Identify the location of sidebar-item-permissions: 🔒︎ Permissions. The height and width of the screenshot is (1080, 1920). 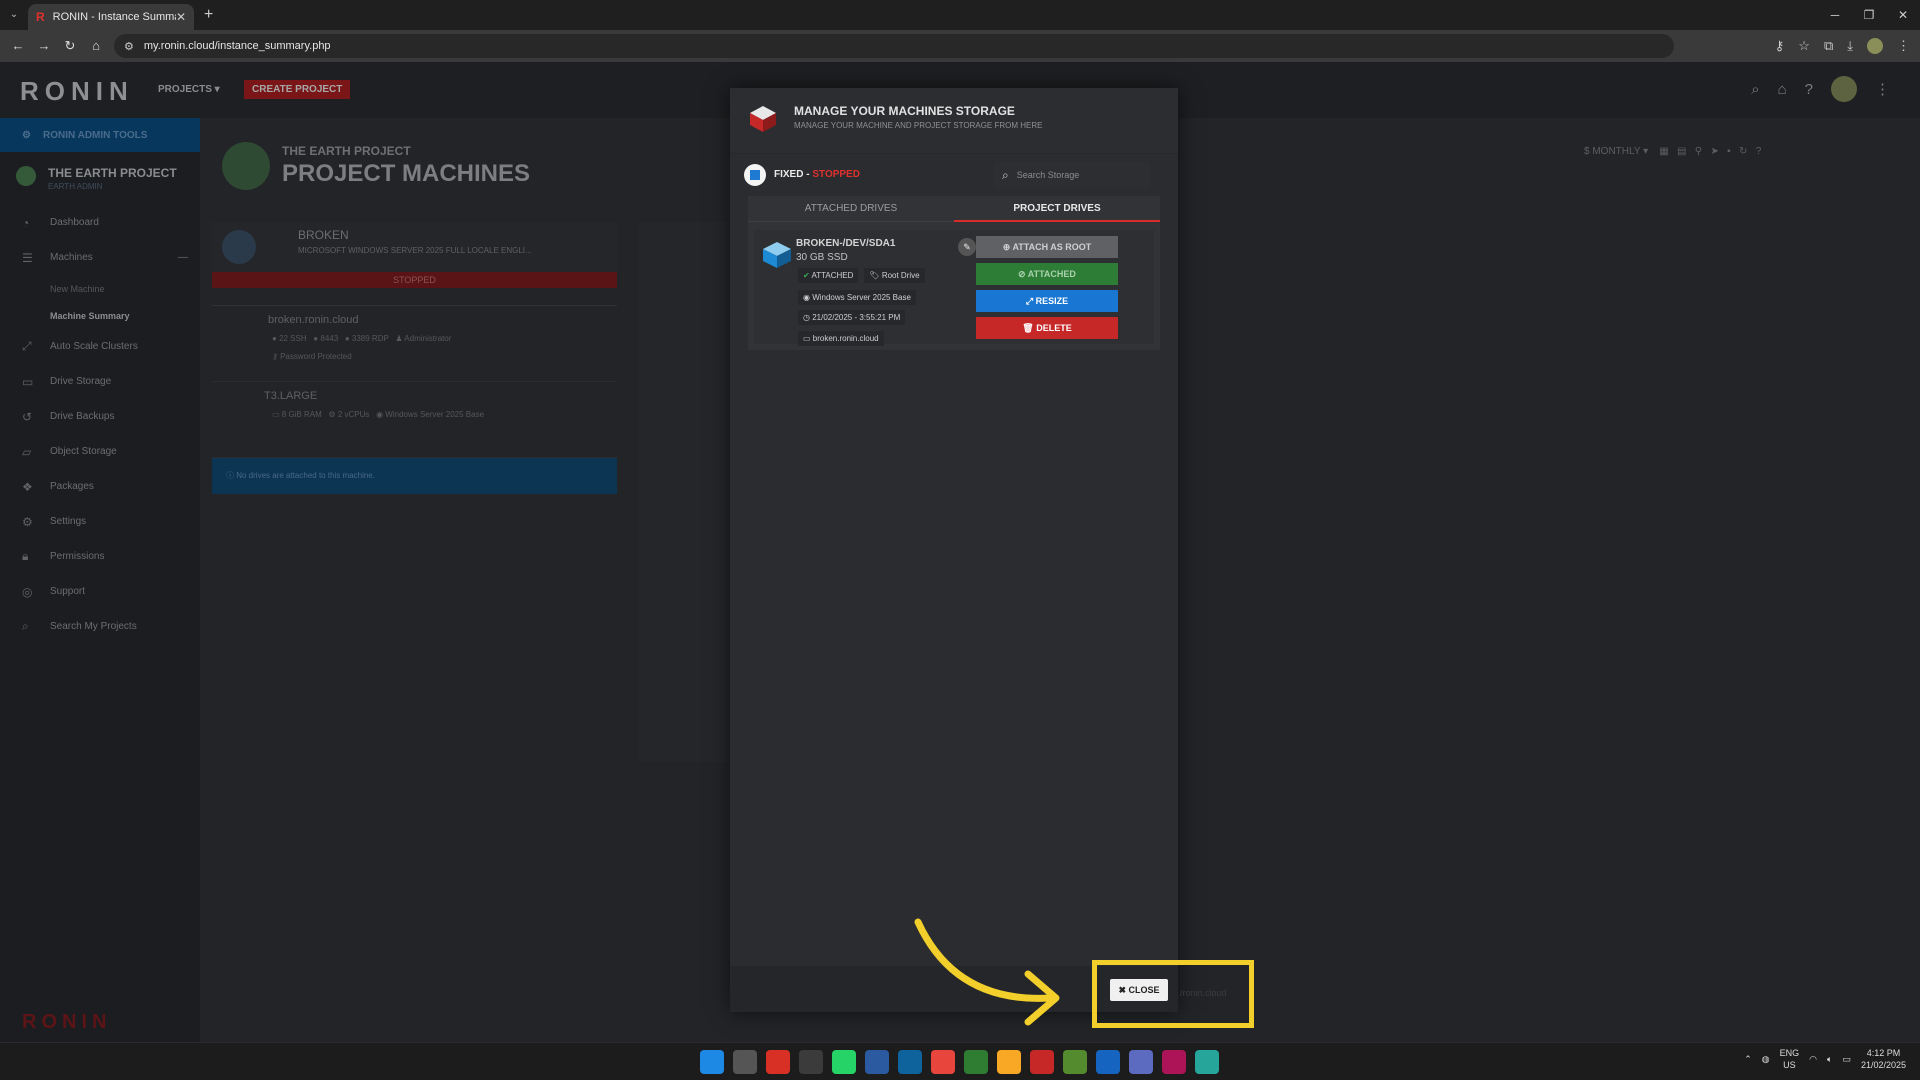
(100, 556).